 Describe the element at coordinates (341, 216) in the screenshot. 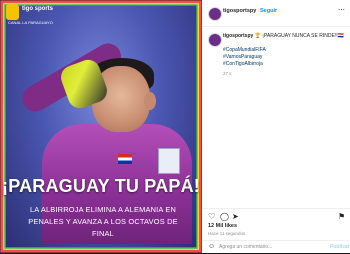

I see `save-icon: ⚑` at that location.